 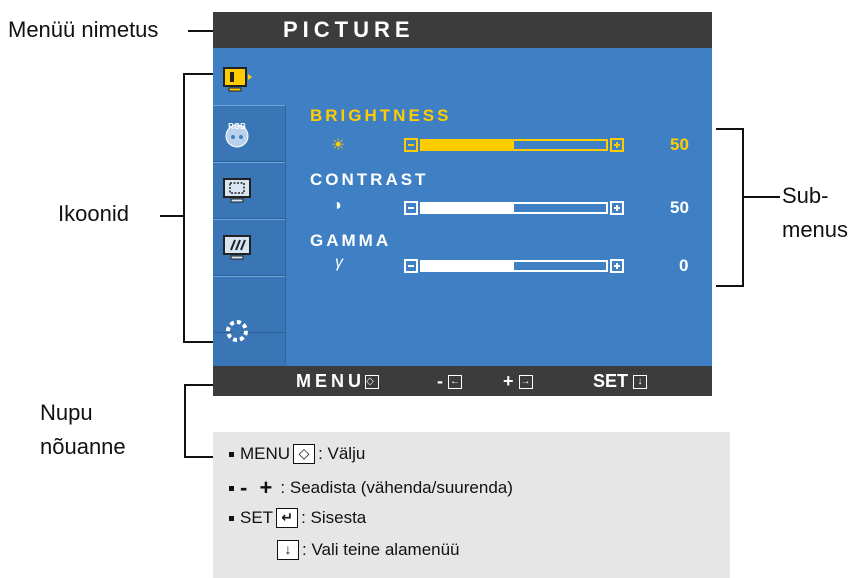 I want to click on contrast-fill, so click(x=468, y=208).